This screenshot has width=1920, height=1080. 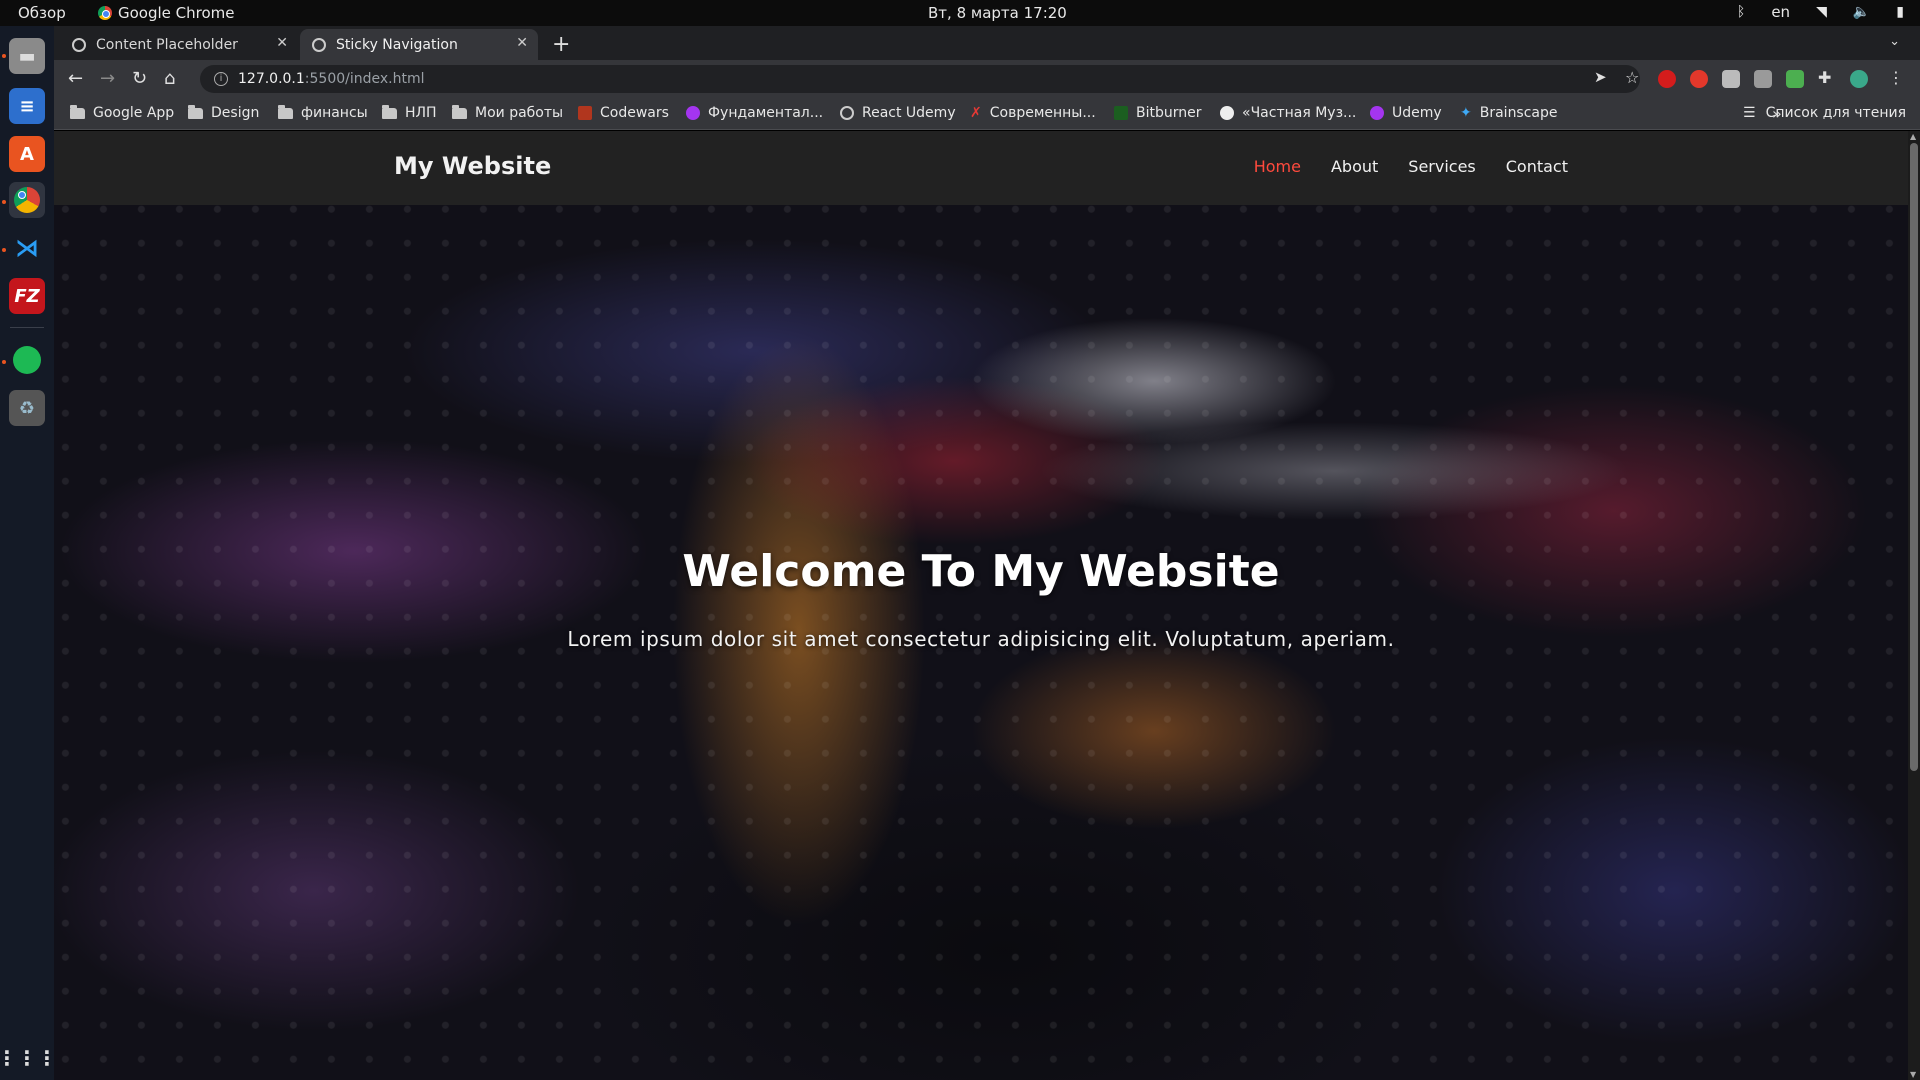 I want to click on sticky-navbar: My Website Home About Services Contact, so click(x=981, y=168).